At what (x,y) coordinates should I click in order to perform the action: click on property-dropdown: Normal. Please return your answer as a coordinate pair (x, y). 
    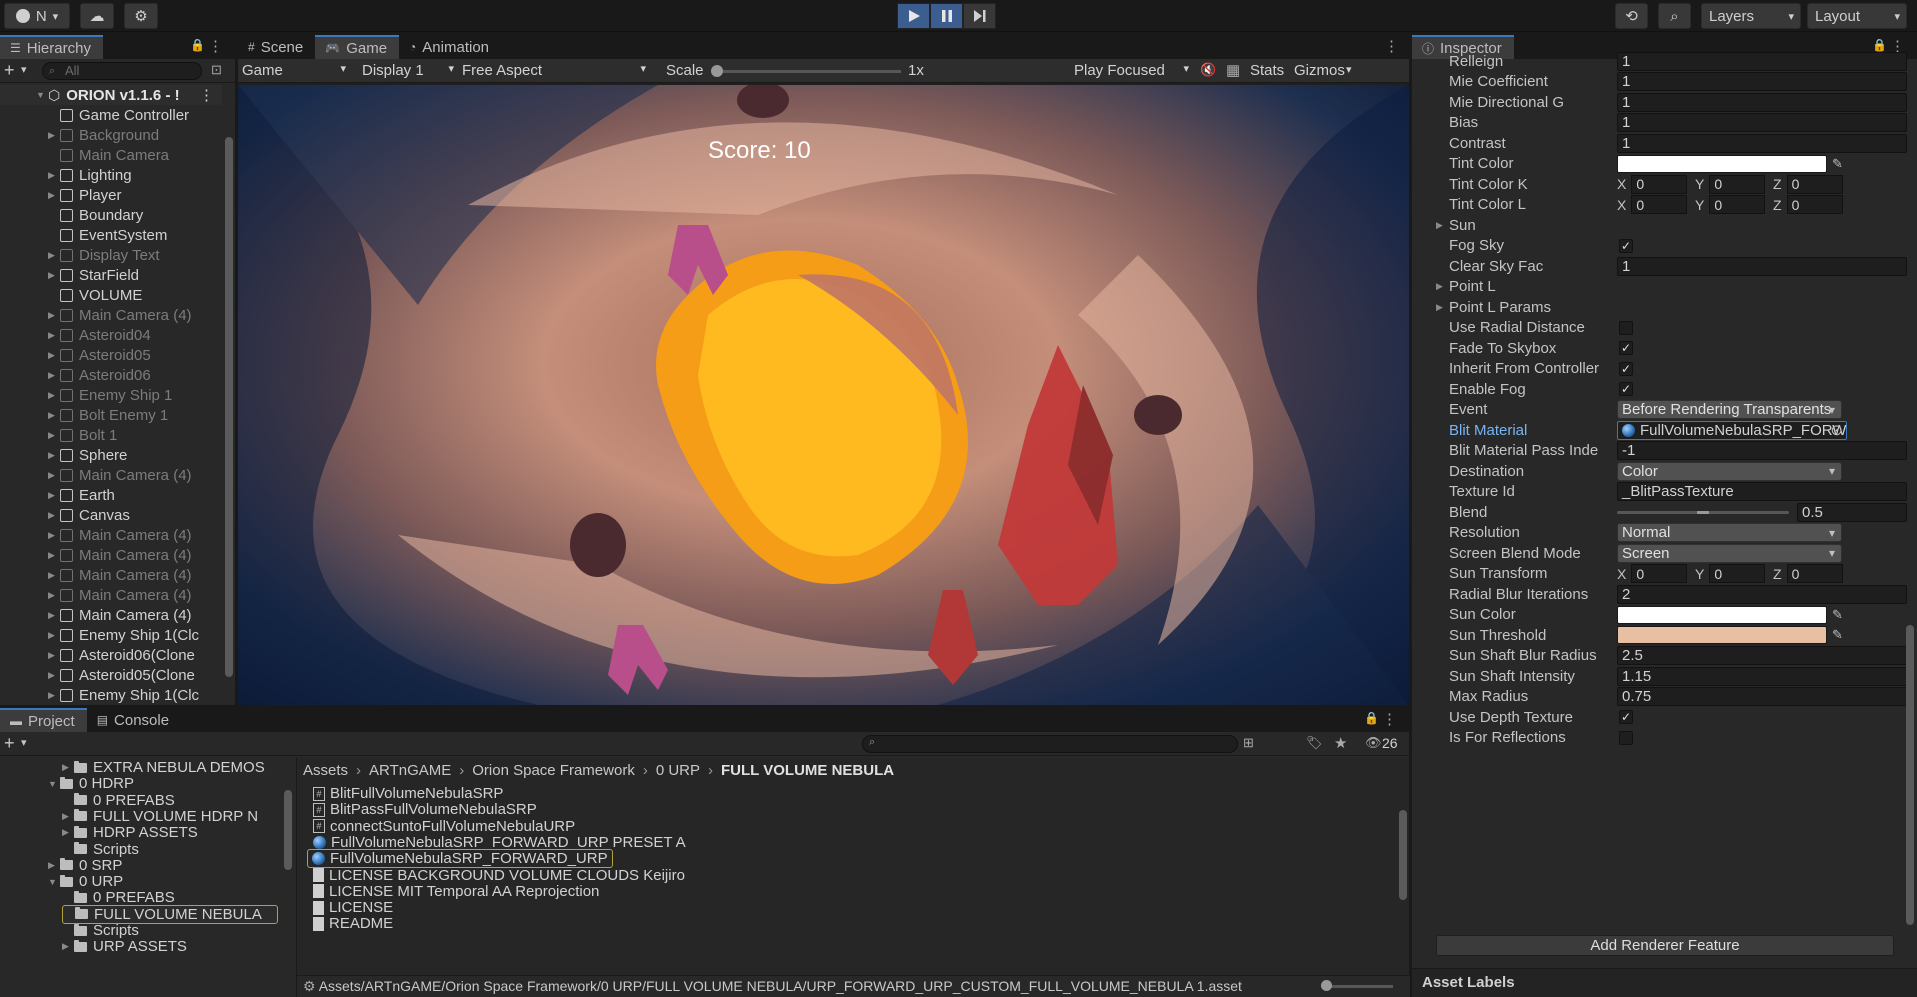
    Looking at the image, I should click on (1729, 532).